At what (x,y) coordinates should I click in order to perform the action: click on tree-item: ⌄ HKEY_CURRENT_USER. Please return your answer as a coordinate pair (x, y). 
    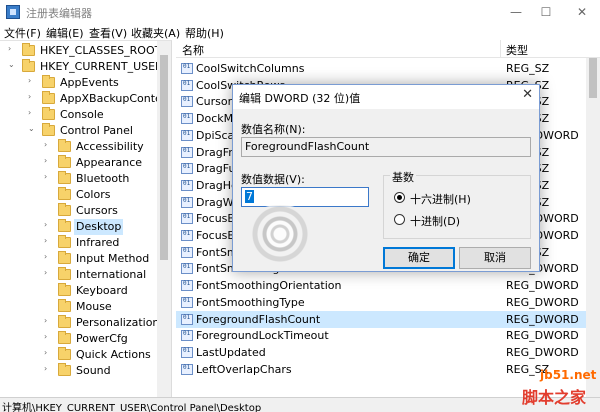
    Looking at the image, I should click on (81, 67).